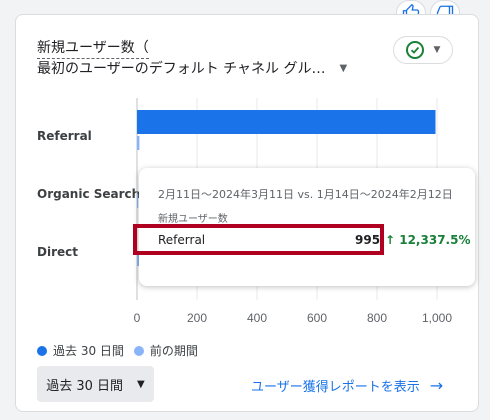  What do you see at coordinates (42, 350) in the screenshot?
I see `legend-dot-current` at bounding box center [42, 350].